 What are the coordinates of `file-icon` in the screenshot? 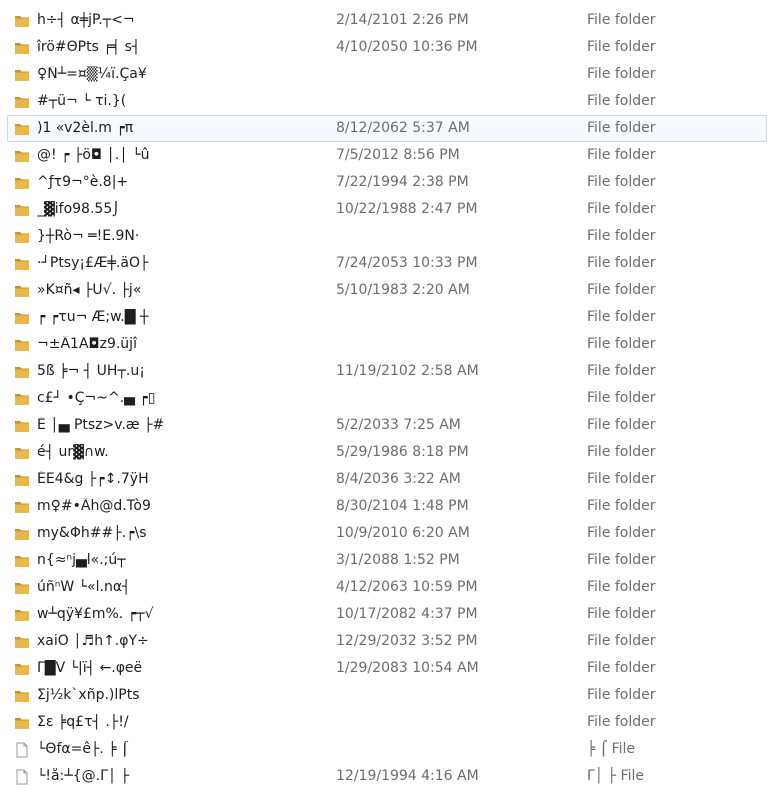 It's located at (22, 750).